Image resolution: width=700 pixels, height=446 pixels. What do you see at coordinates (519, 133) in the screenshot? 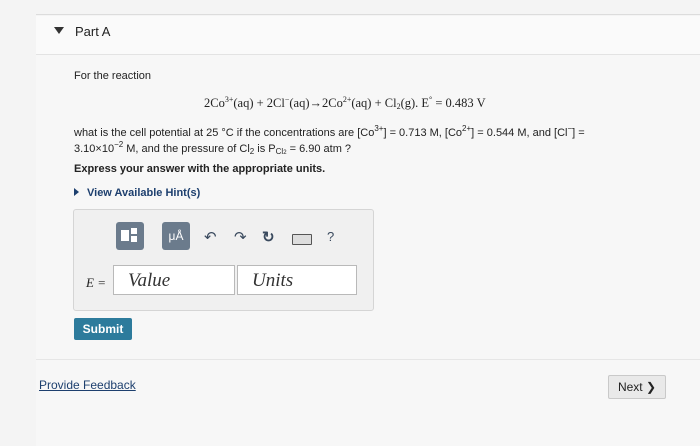
I see `q-text: ] = 0.544 M, and [Cl` at bounding box center [519, 133].